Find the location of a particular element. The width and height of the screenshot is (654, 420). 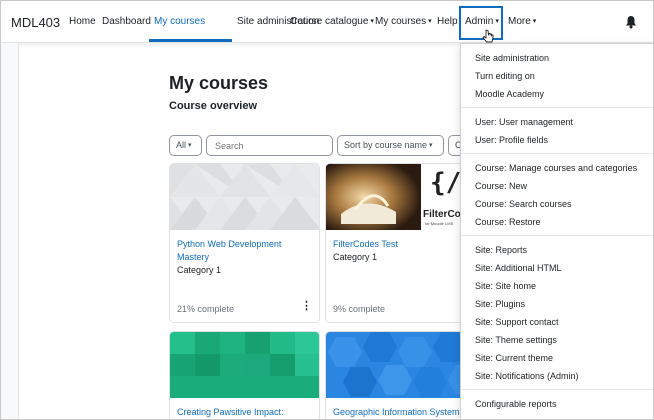

course-title-link: Python Web Development Mastery is located at coordinates (244, 251).